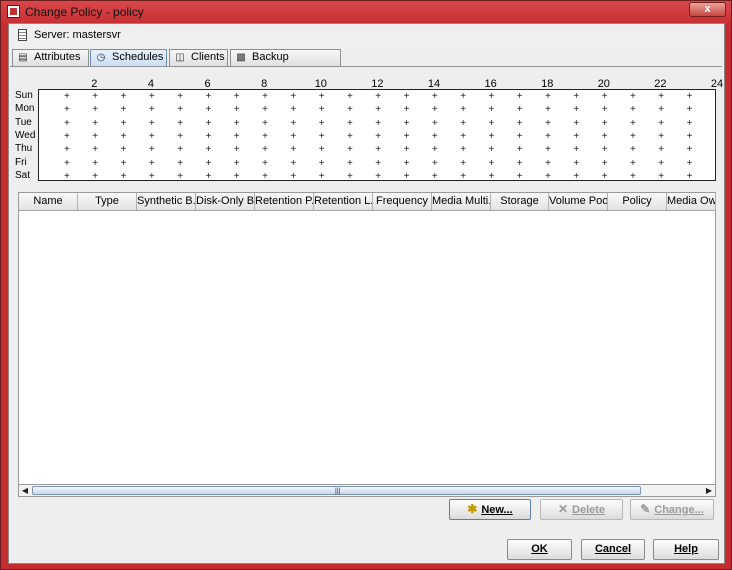 The width and height of the screenshot is (732, 570). I want to click on tab-label: Clients, so click(208, 57).